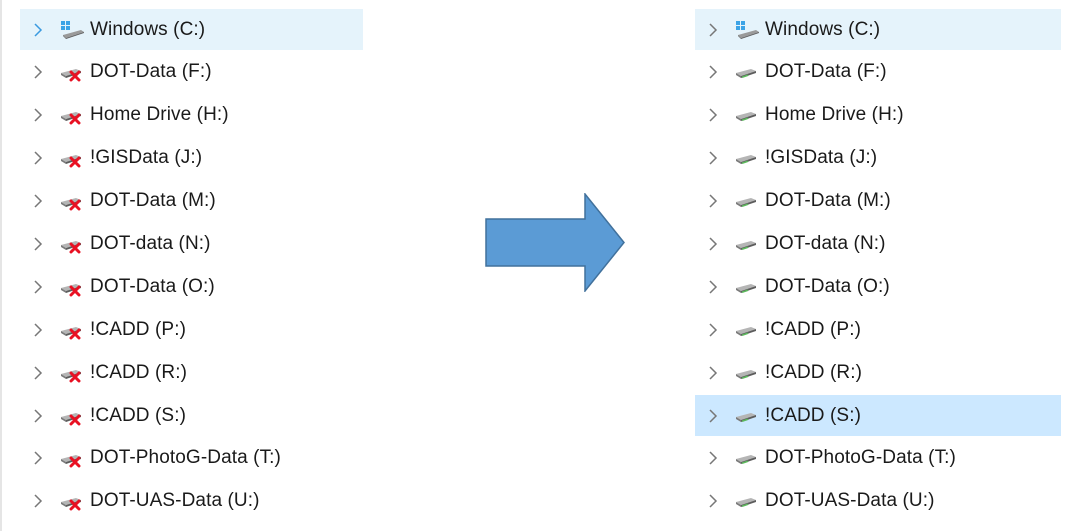 The height and width of the screenshot is (531, 1071). Describe the element at coordinates (555, 244) in the screenshot. I see `right-arrow-icon` at that location.